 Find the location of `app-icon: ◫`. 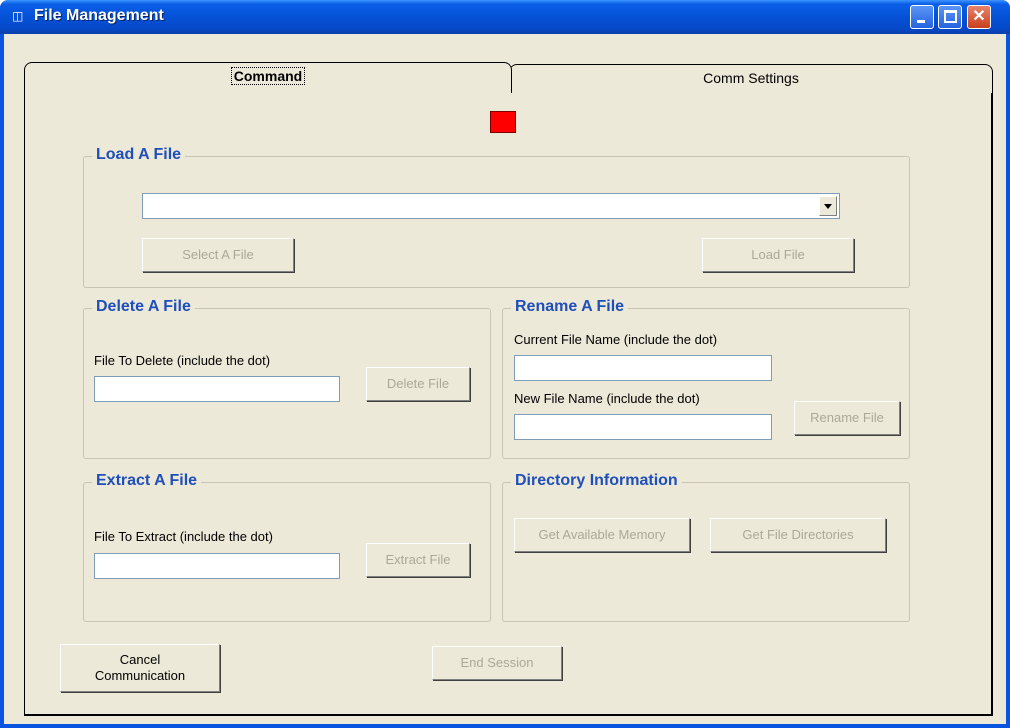

app-icon: ◫ is located at coordinates (18, 16).